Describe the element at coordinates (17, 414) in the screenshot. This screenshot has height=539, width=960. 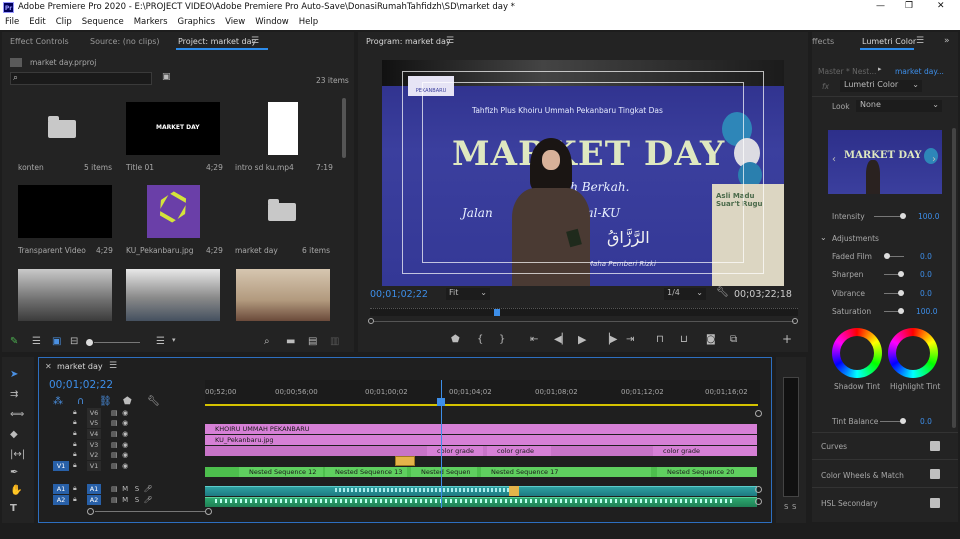
I see `ripple-edit-tool-icon: ⟺` at that location.